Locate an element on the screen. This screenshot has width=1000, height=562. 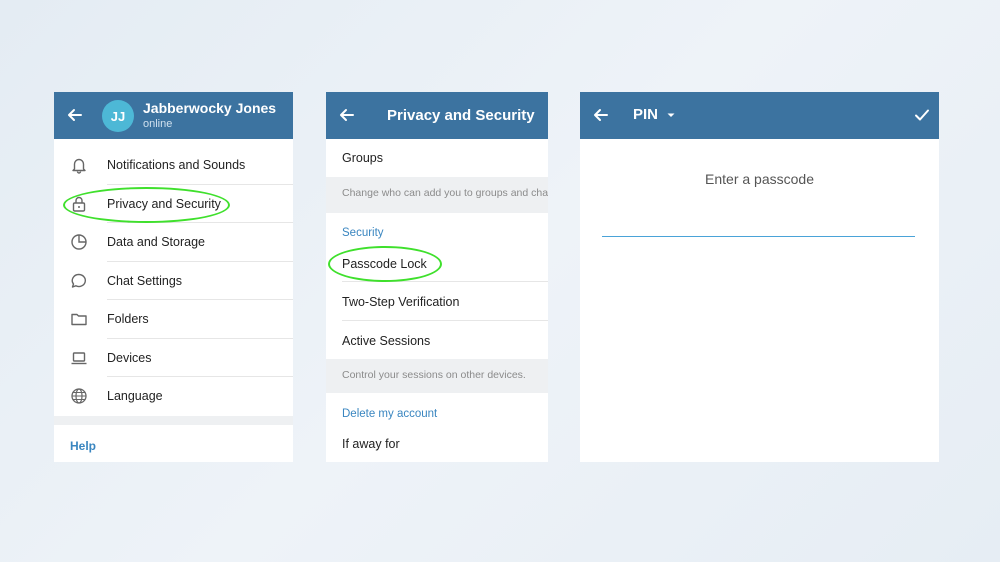
menu-item-language: Language is located at coordinates (173, 396).